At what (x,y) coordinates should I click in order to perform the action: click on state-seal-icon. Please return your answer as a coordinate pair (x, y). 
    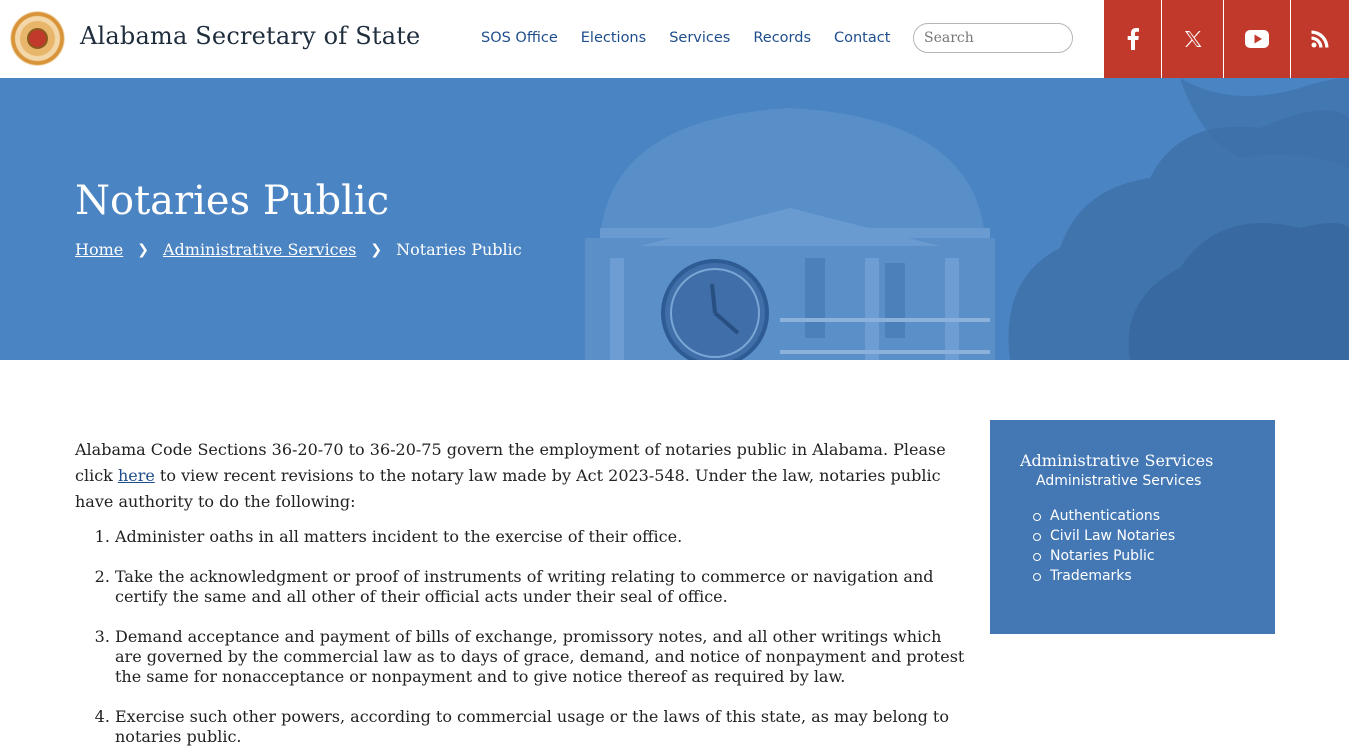
    Looking at the image, I should click on (37, 38).